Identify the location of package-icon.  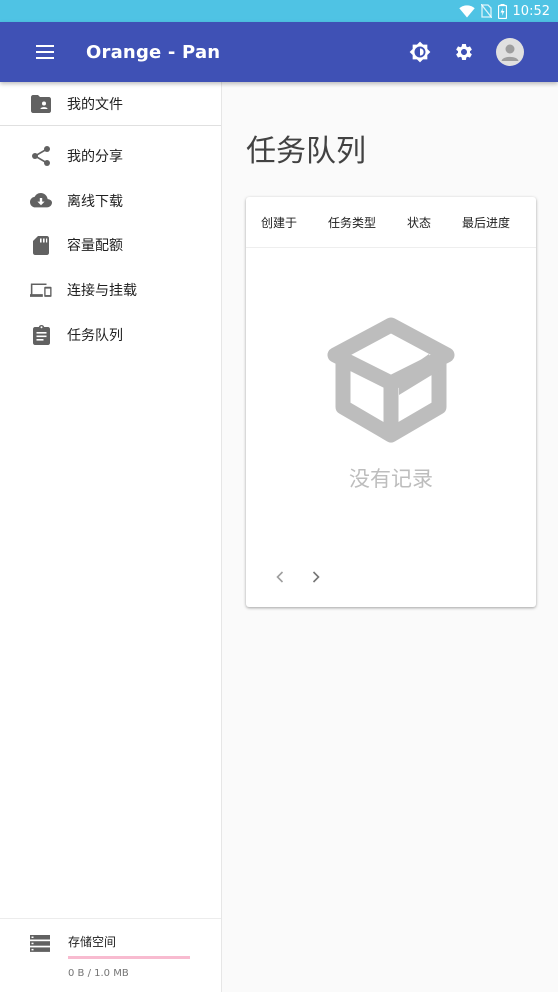
(391, 380).